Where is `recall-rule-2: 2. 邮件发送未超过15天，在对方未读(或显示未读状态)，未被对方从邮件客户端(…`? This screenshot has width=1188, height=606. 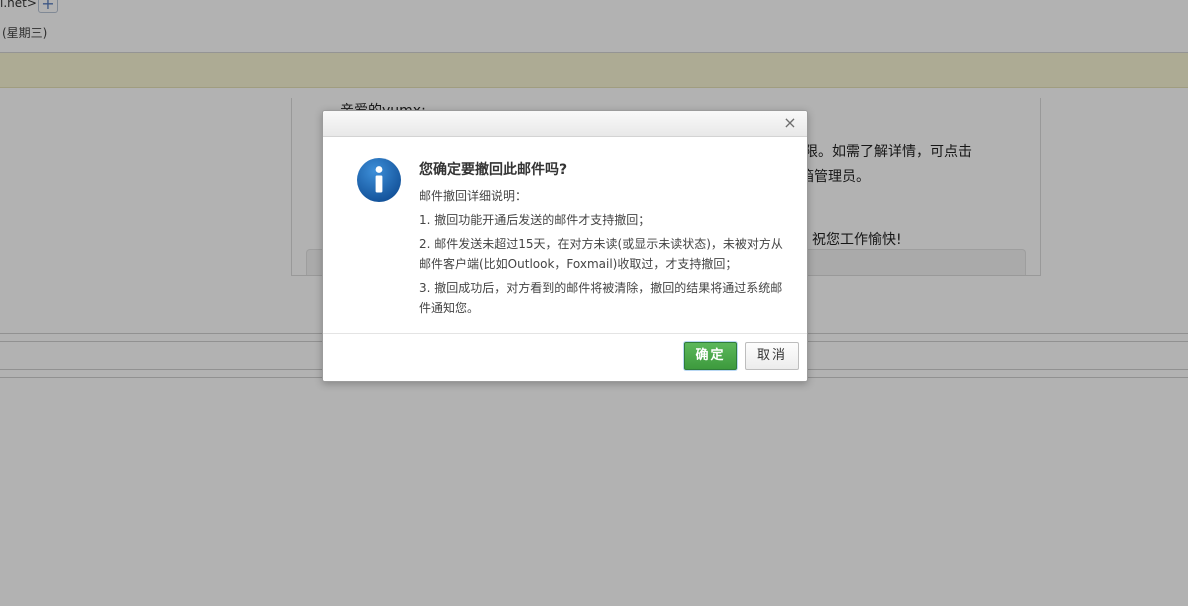 recall-rule-2: 2. 邮件发送未超过15天，在对方未读(或显示未读状态)，未被对方从邮件客户端(… is located at coordinates (601, 254).